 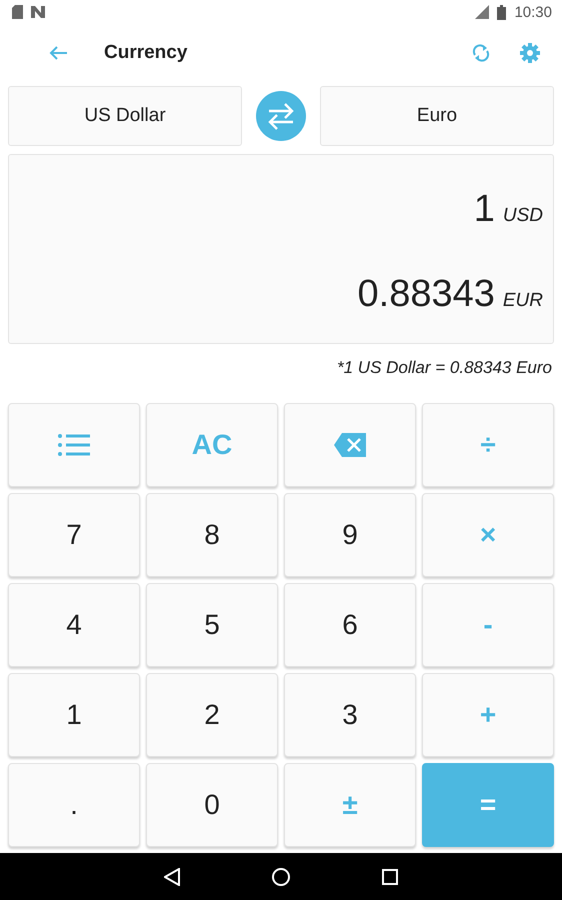 I want to click on back-triangle-icon, so click(x=172, y=877).